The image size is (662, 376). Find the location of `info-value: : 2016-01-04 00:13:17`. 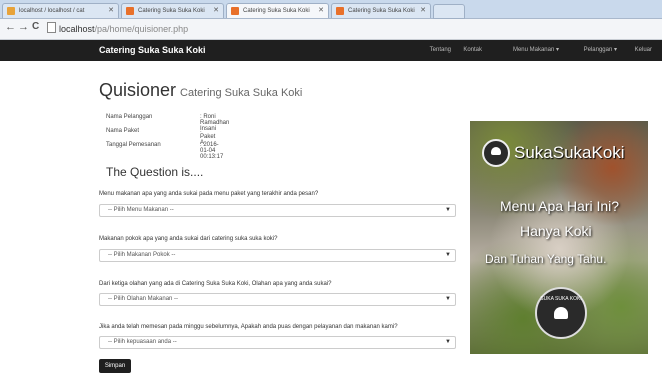

info-value: : 2016-01-04 00:13:17 is located at coordinates (212, 151).